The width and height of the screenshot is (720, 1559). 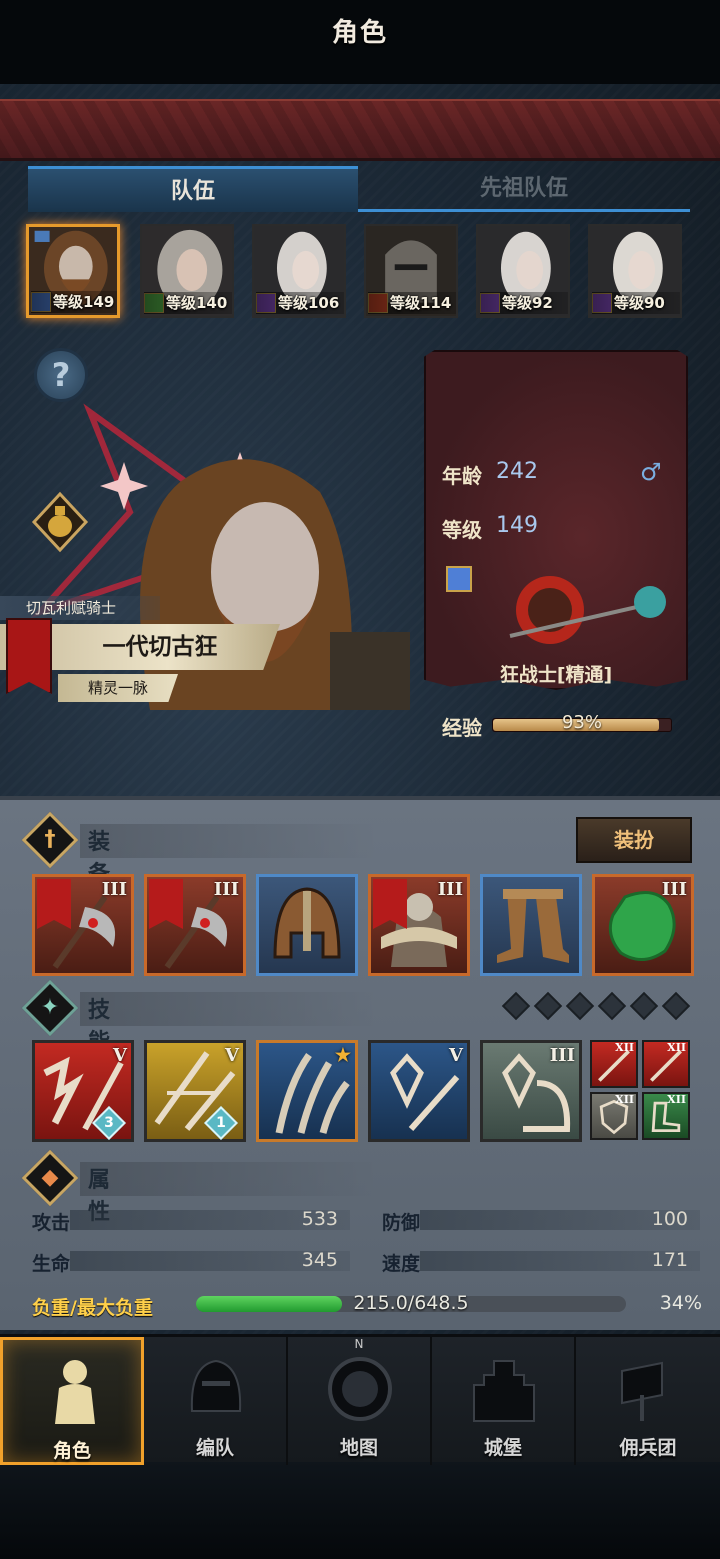 I want to click on nav-label: 角色, so click(x=71, y=1451).